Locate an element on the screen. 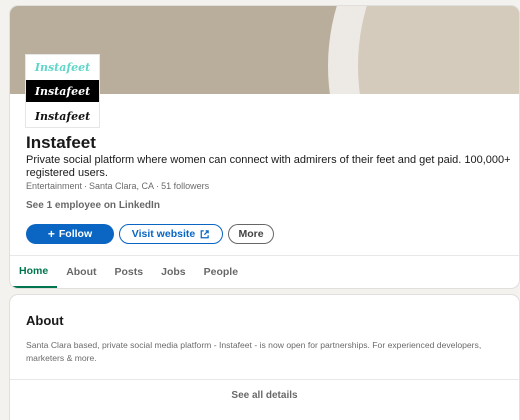 This screenshot has width=520, height=420. external-link-icon is located at coordinates (204, 234).